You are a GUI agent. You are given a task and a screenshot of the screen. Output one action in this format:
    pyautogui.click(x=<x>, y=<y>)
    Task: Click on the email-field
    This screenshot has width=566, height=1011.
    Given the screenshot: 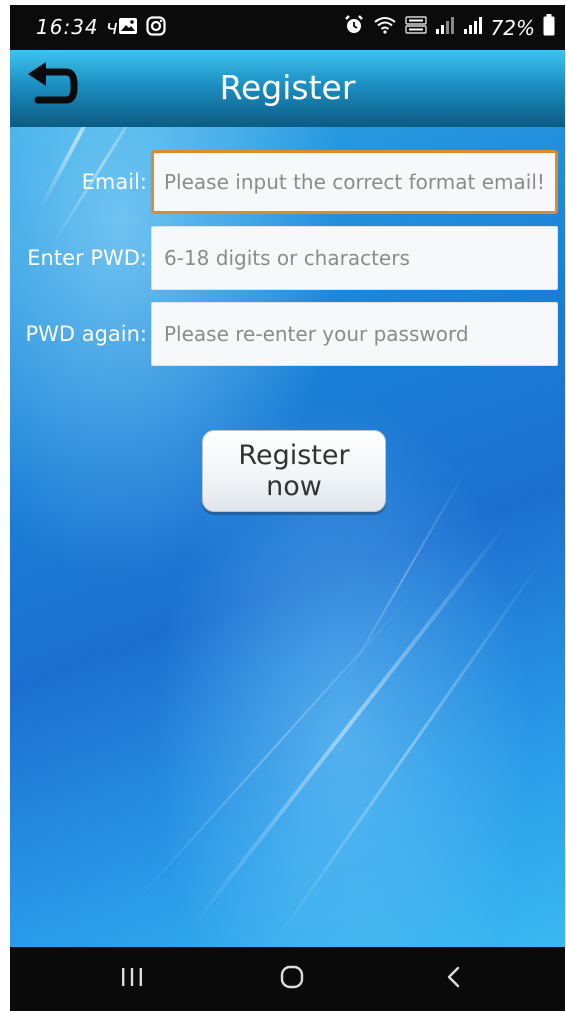 What is the action you would take?
    pyautogui.click(x=354, y=182)
    